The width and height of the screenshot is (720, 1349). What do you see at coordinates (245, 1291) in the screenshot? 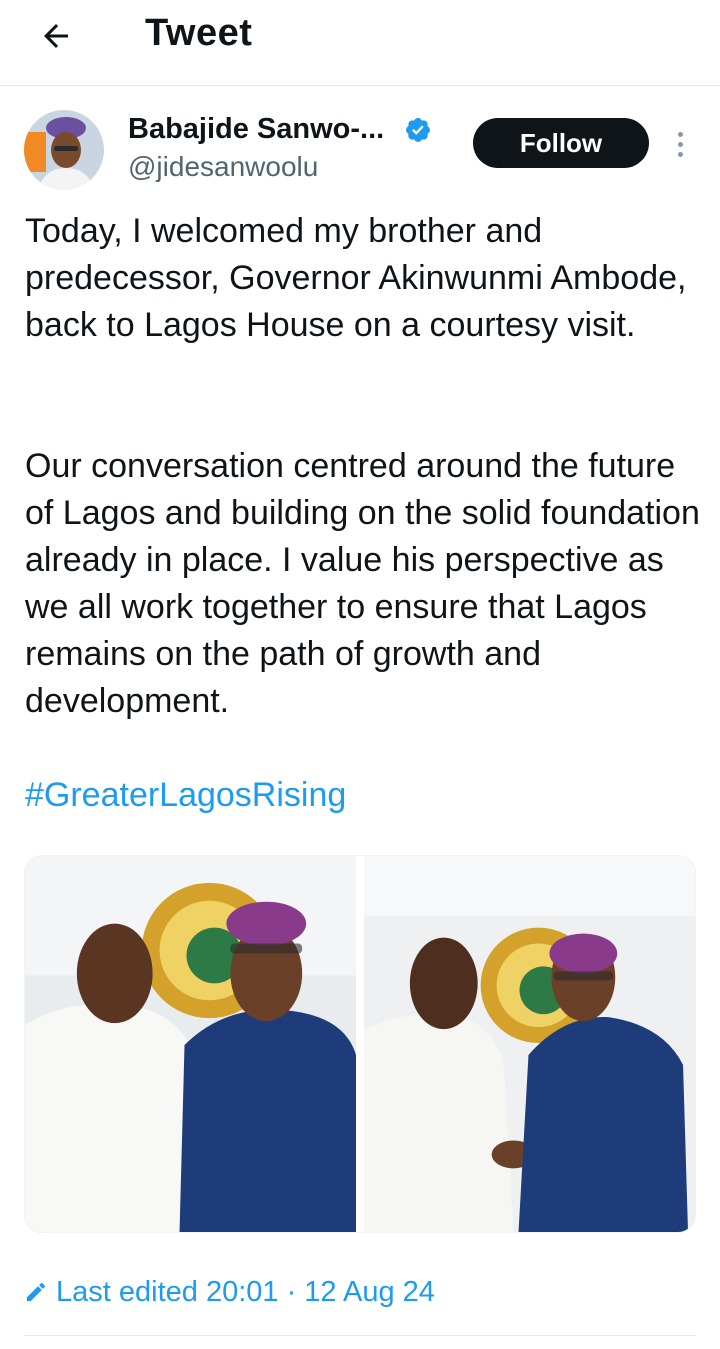
I see `last-edited-text: Last edited 20:01 · 12 Aug 24` at bounding box center [245, 1291].